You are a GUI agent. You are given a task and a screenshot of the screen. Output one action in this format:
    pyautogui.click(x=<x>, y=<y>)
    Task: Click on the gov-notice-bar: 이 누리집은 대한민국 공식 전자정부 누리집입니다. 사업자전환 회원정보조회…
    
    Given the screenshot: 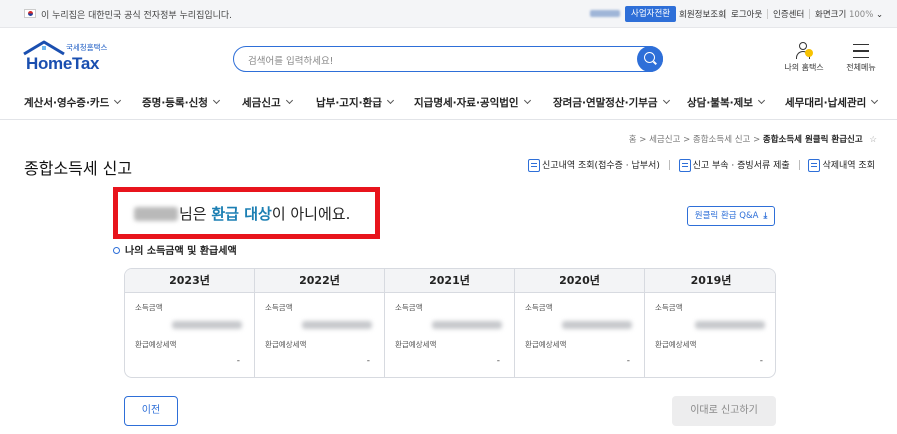 What is the action you would take?
    pyautogui.click(x=448, y=14)
    